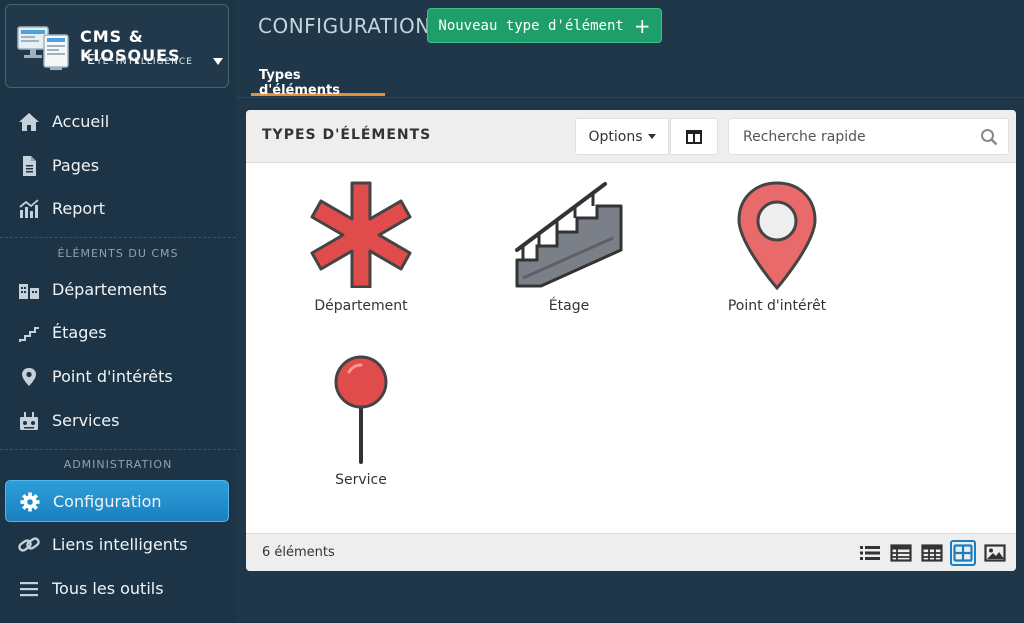 Image resolution: width=1024 pixels, height=623 pixels. Describe the element at coordinates (777, 306) in the screenshot. I see `tile-label: Point d'intérêt` at that location.